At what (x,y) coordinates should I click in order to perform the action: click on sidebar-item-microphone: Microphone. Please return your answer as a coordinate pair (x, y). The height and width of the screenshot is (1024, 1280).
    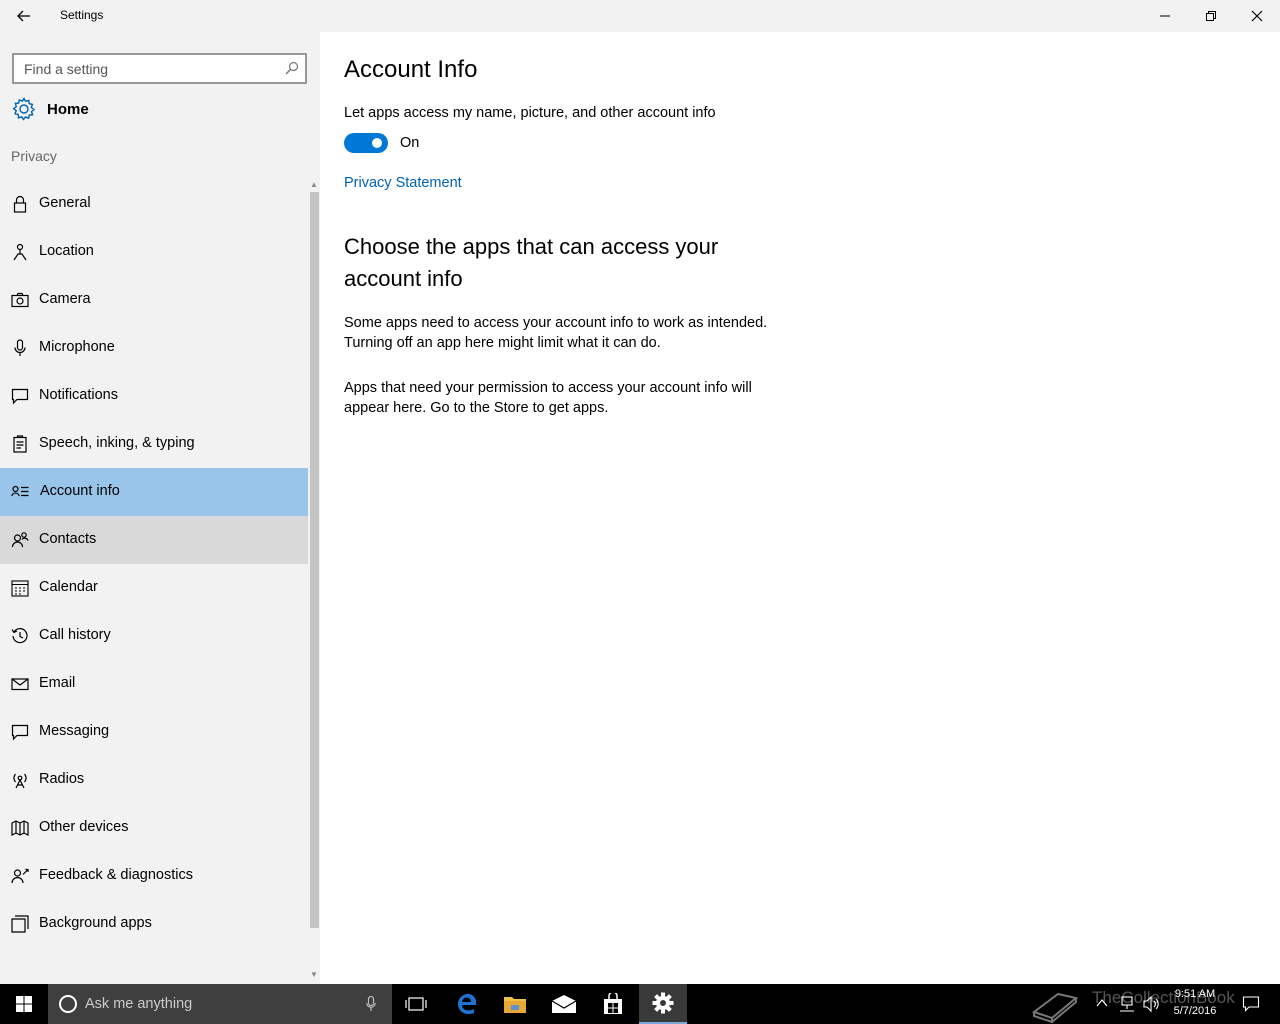
    Looking at the image, I should click on (154, 348).